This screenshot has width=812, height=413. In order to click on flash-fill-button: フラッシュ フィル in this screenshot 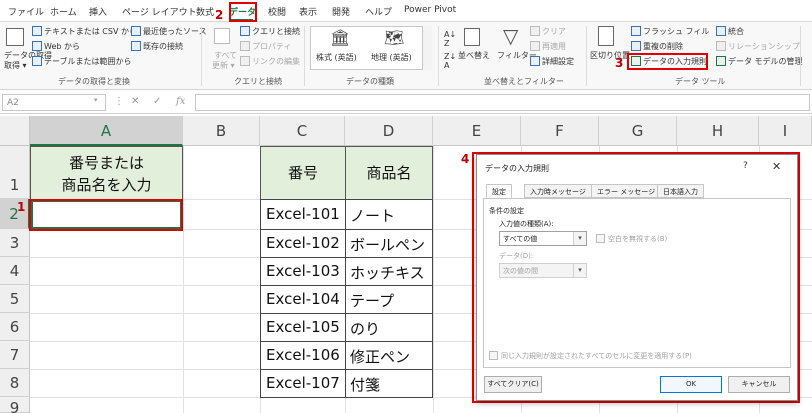, I will do `click(670, 31)`.